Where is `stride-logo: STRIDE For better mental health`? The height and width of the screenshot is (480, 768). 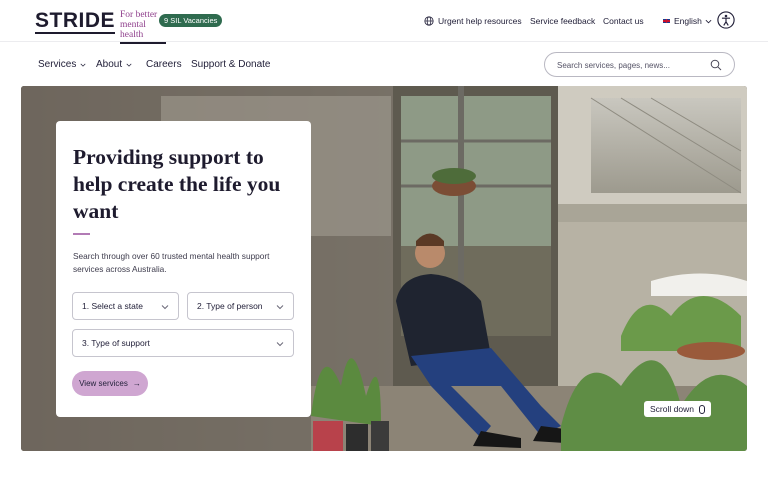
stride-logo: STRIDE For better mental health is located at coordinates (101, 26).